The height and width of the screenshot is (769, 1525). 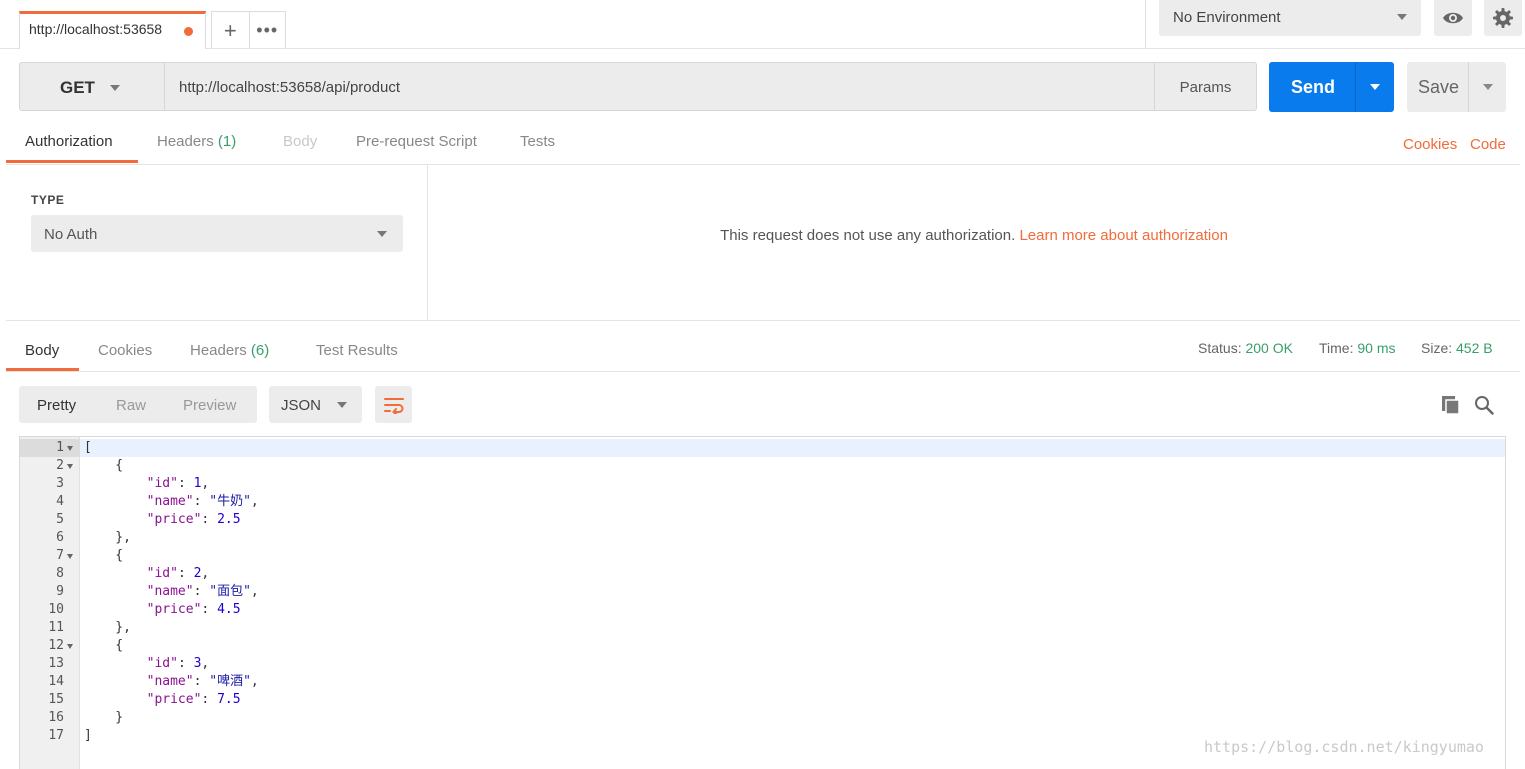 I want to click on status-meta: Status: 200 OK, so click(x=1245, y=348).